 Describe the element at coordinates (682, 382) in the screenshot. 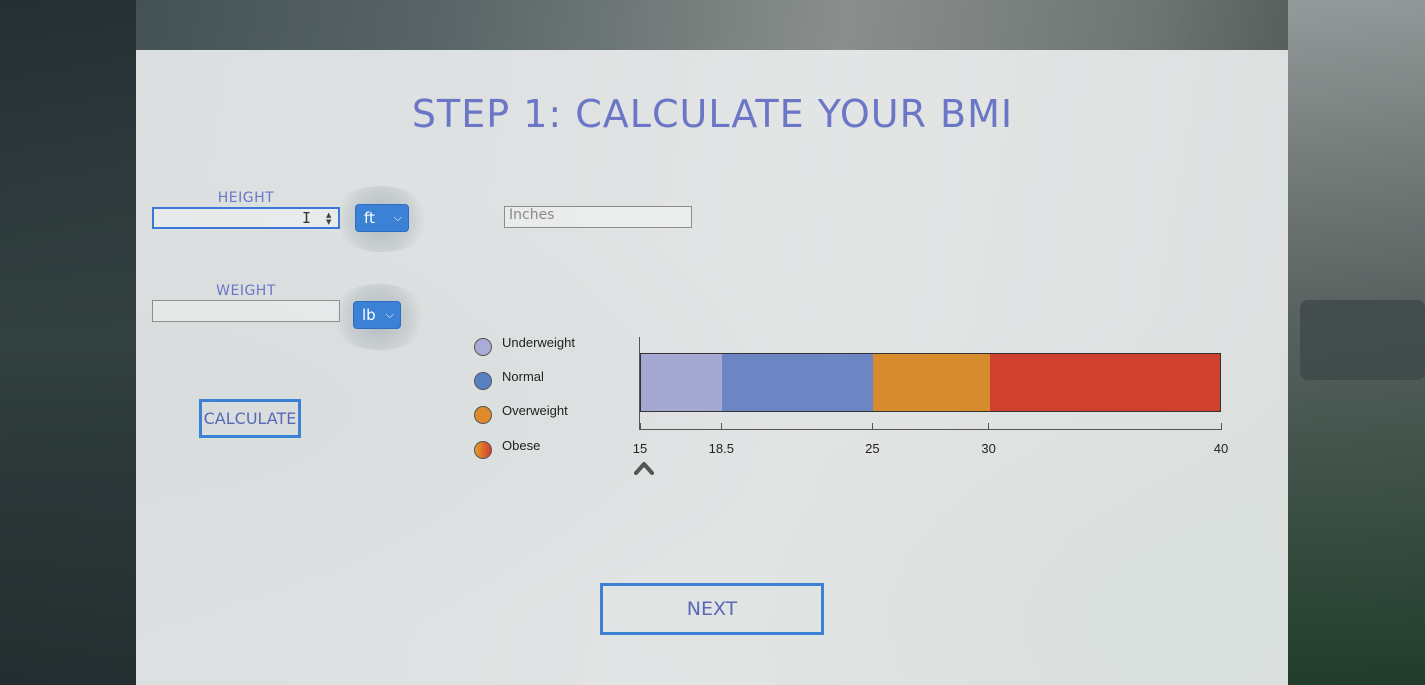

I see `bmi-segment-underweight` at that location.